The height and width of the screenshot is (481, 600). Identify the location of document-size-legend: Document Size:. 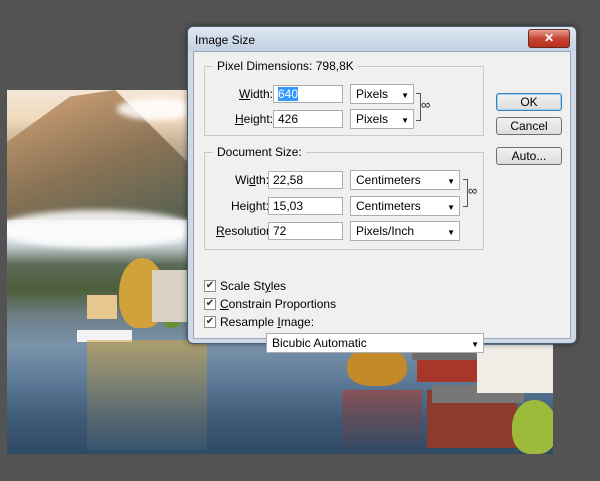
(259, 152).